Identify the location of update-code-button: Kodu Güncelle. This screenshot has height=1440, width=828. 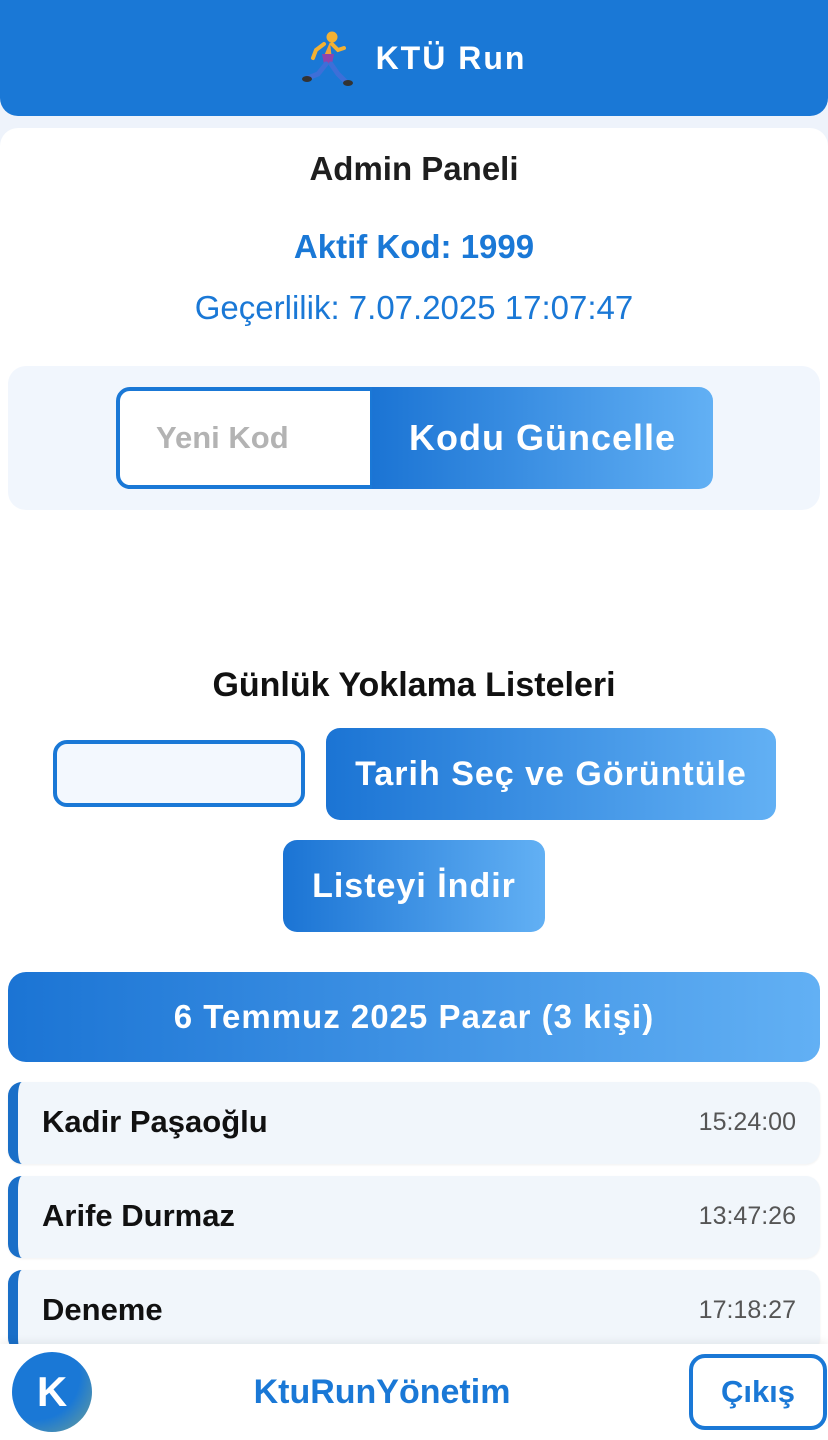
(542, 438).